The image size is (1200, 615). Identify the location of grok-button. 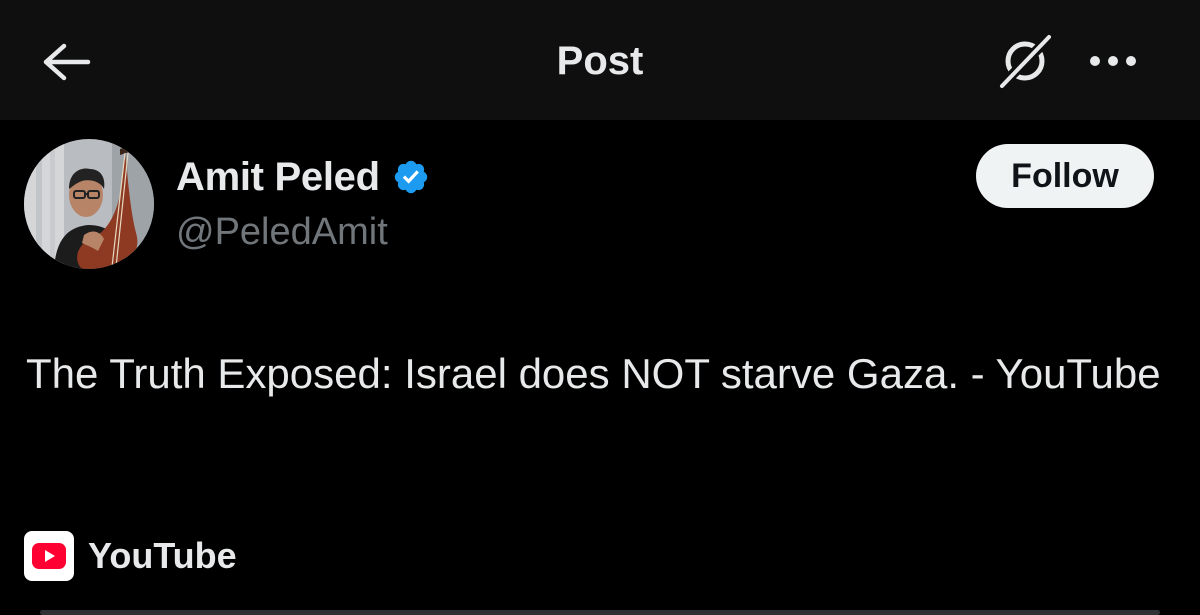
(1025, 61).